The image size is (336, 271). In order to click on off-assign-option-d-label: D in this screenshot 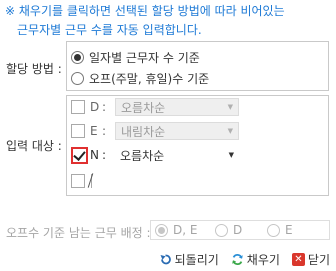, I will do `click(238, 230)`.